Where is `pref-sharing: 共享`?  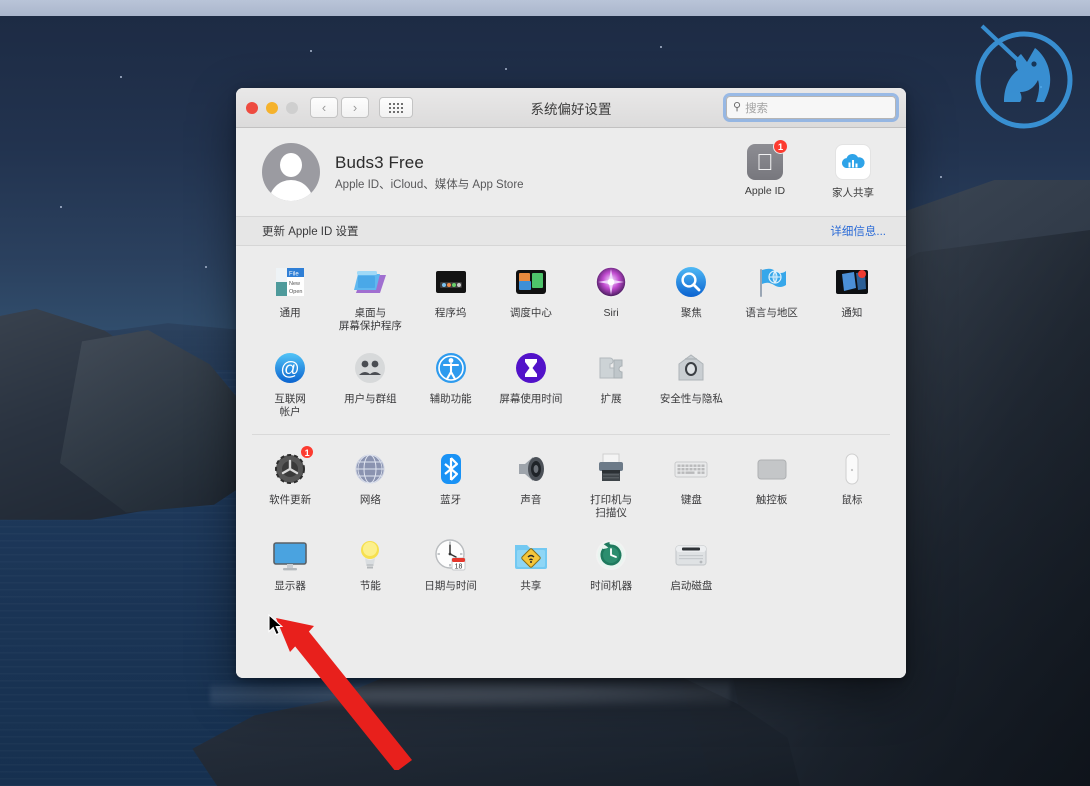 pref-sharing: 共享 is located at coordinates (531, 564).